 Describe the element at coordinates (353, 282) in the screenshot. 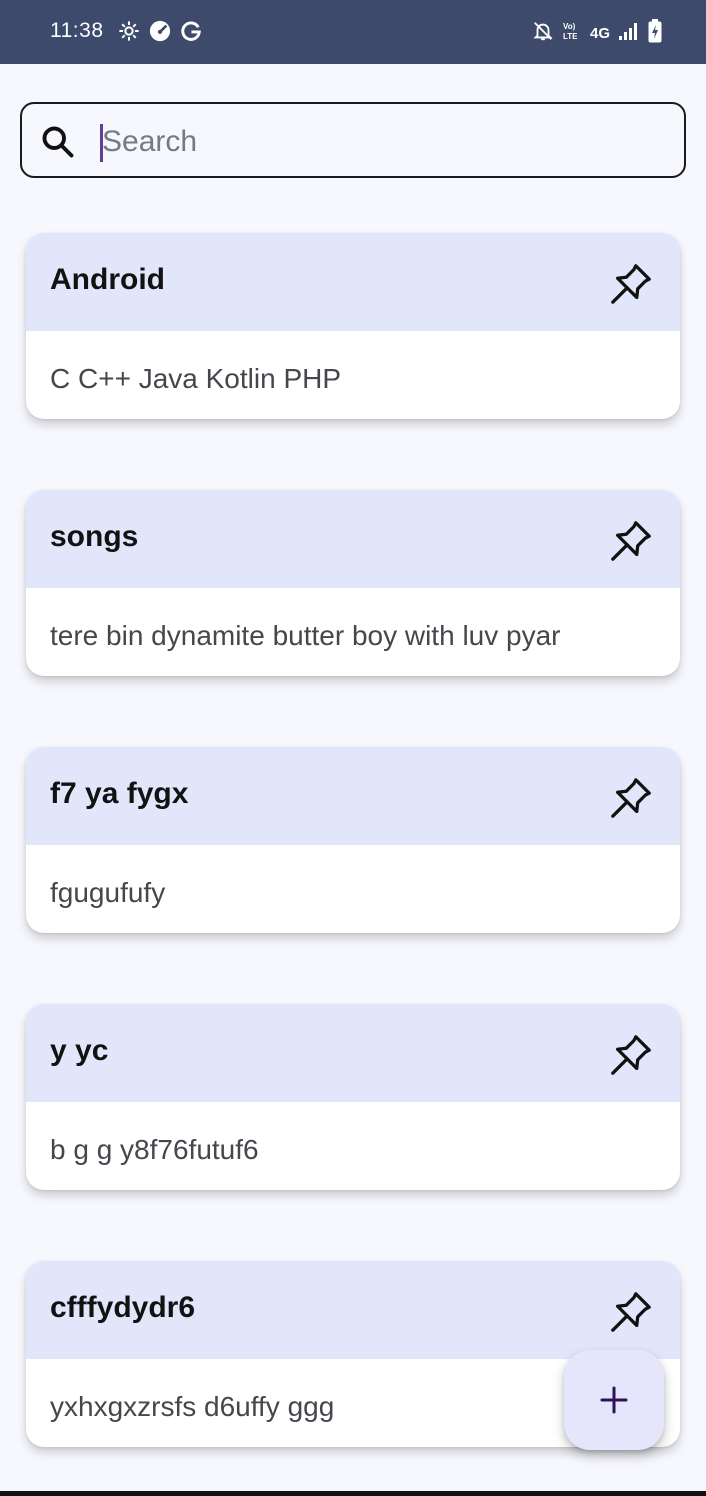

I see `note-header: Android` at that location.